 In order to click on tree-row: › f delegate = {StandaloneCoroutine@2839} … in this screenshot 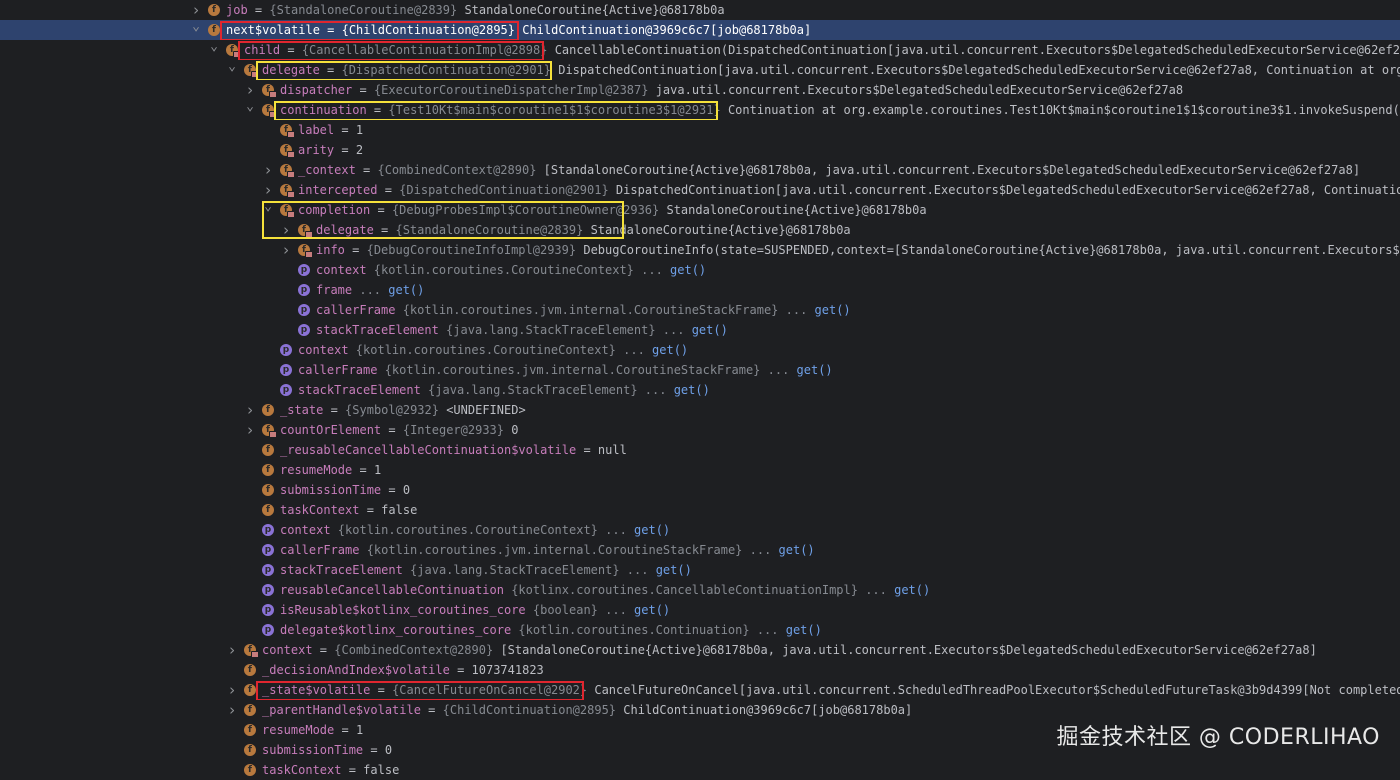, I will do `click(700, 230)`.